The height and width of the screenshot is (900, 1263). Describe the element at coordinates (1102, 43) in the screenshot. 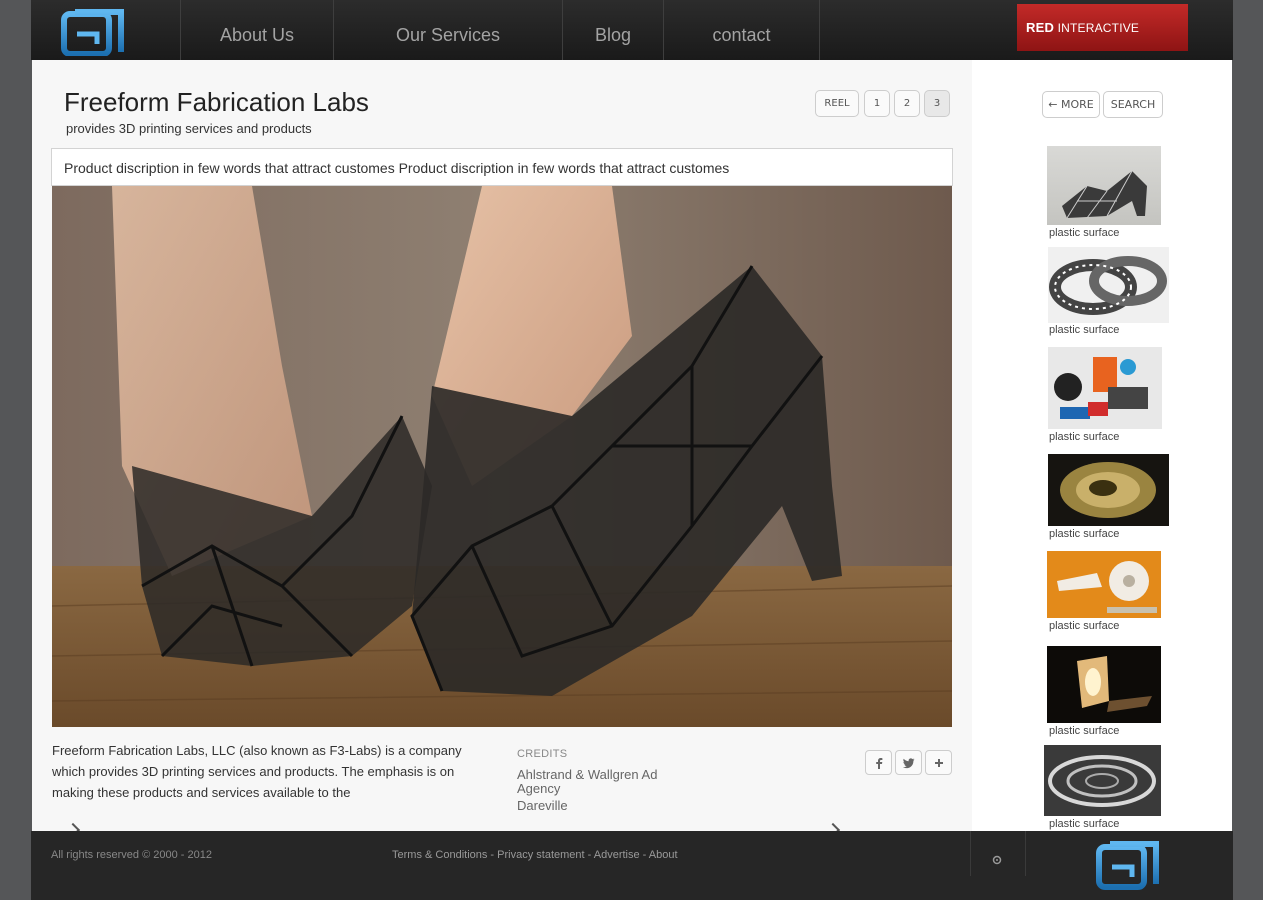

I see `agency-banner: RED INTERACTIVE AGENCY` at that location.